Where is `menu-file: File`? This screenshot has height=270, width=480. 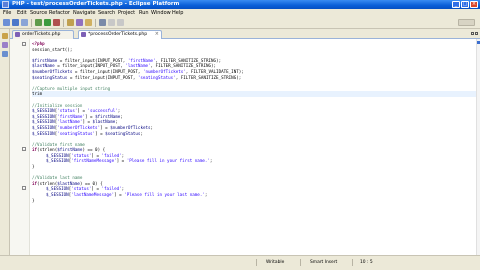 menu-file: File is located at coordinates (7, 13).